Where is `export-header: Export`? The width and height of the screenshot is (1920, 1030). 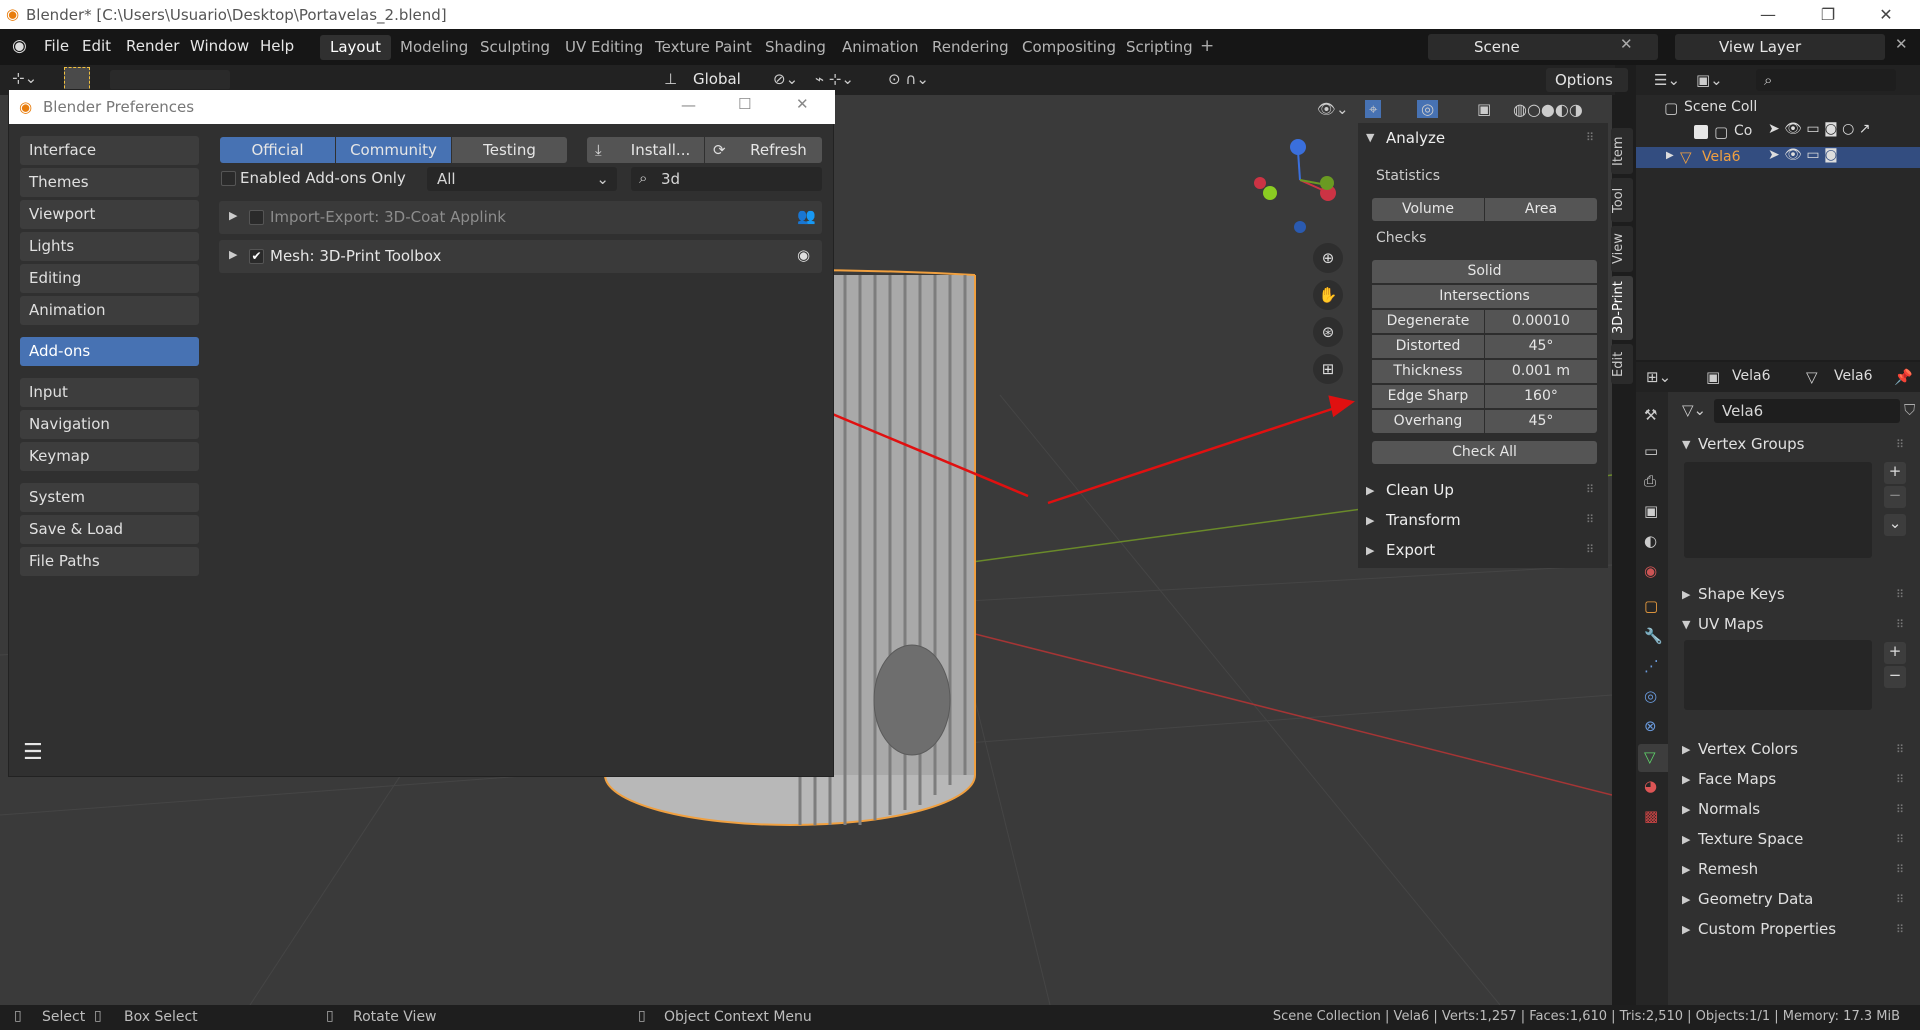
export-header: Export is located at coordinates (1410, 550).